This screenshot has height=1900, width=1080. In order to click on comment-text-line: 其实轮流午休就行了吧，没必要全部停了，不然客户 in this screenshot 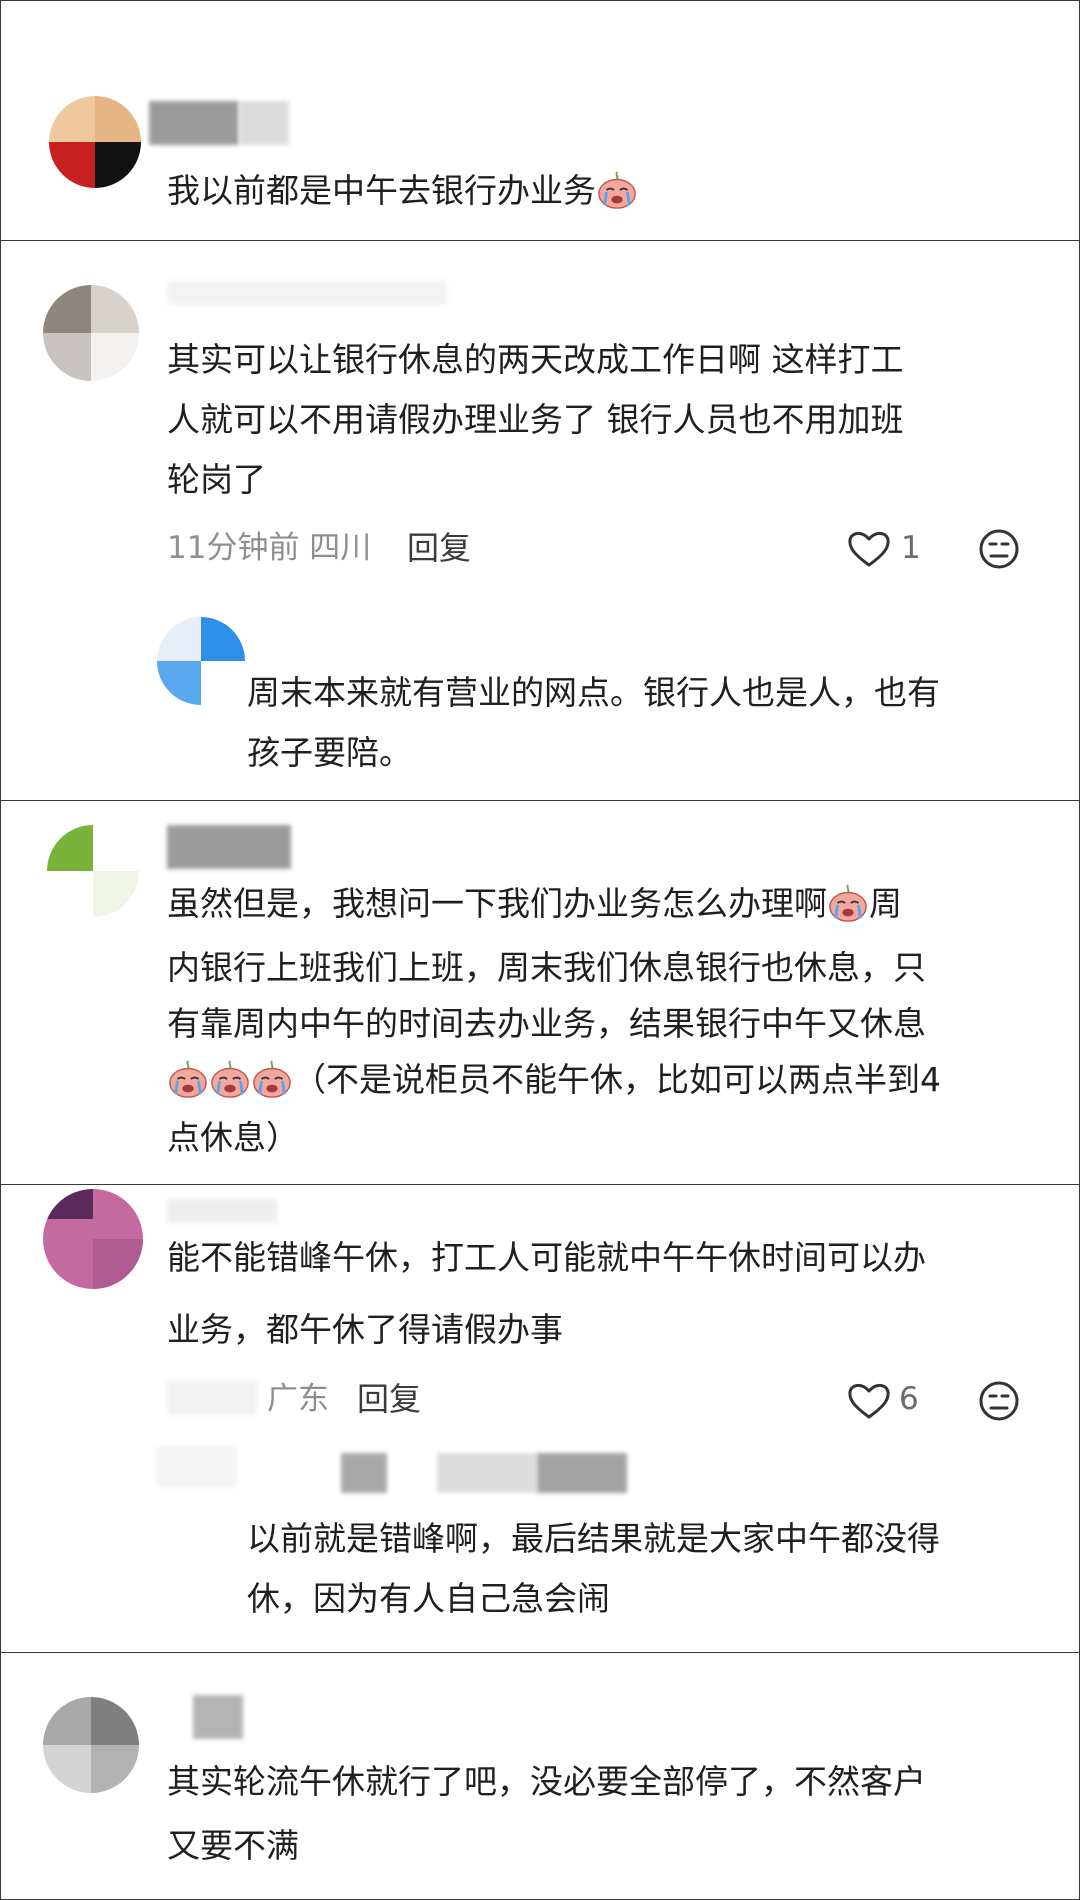, I will do `click(546, 1781)`.